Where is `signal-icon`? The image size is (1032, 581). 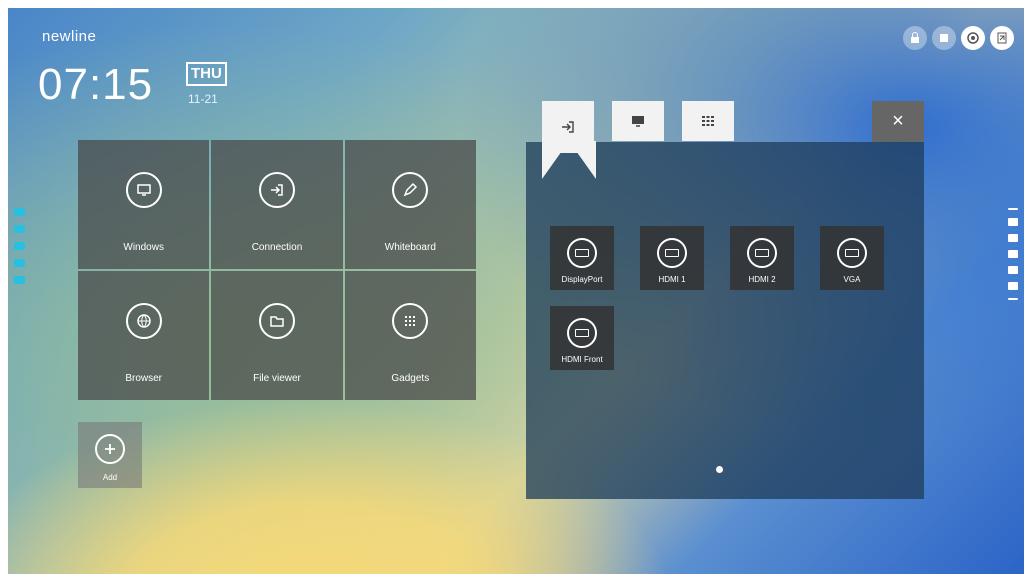
signal-icon is located at coordinates (1002, 38).